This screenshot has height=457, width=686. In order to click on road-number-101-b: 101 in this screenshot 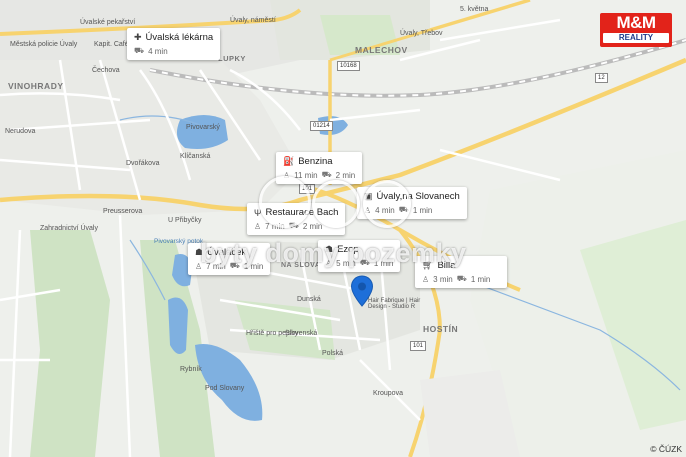, I will do `click(418, 346)`.